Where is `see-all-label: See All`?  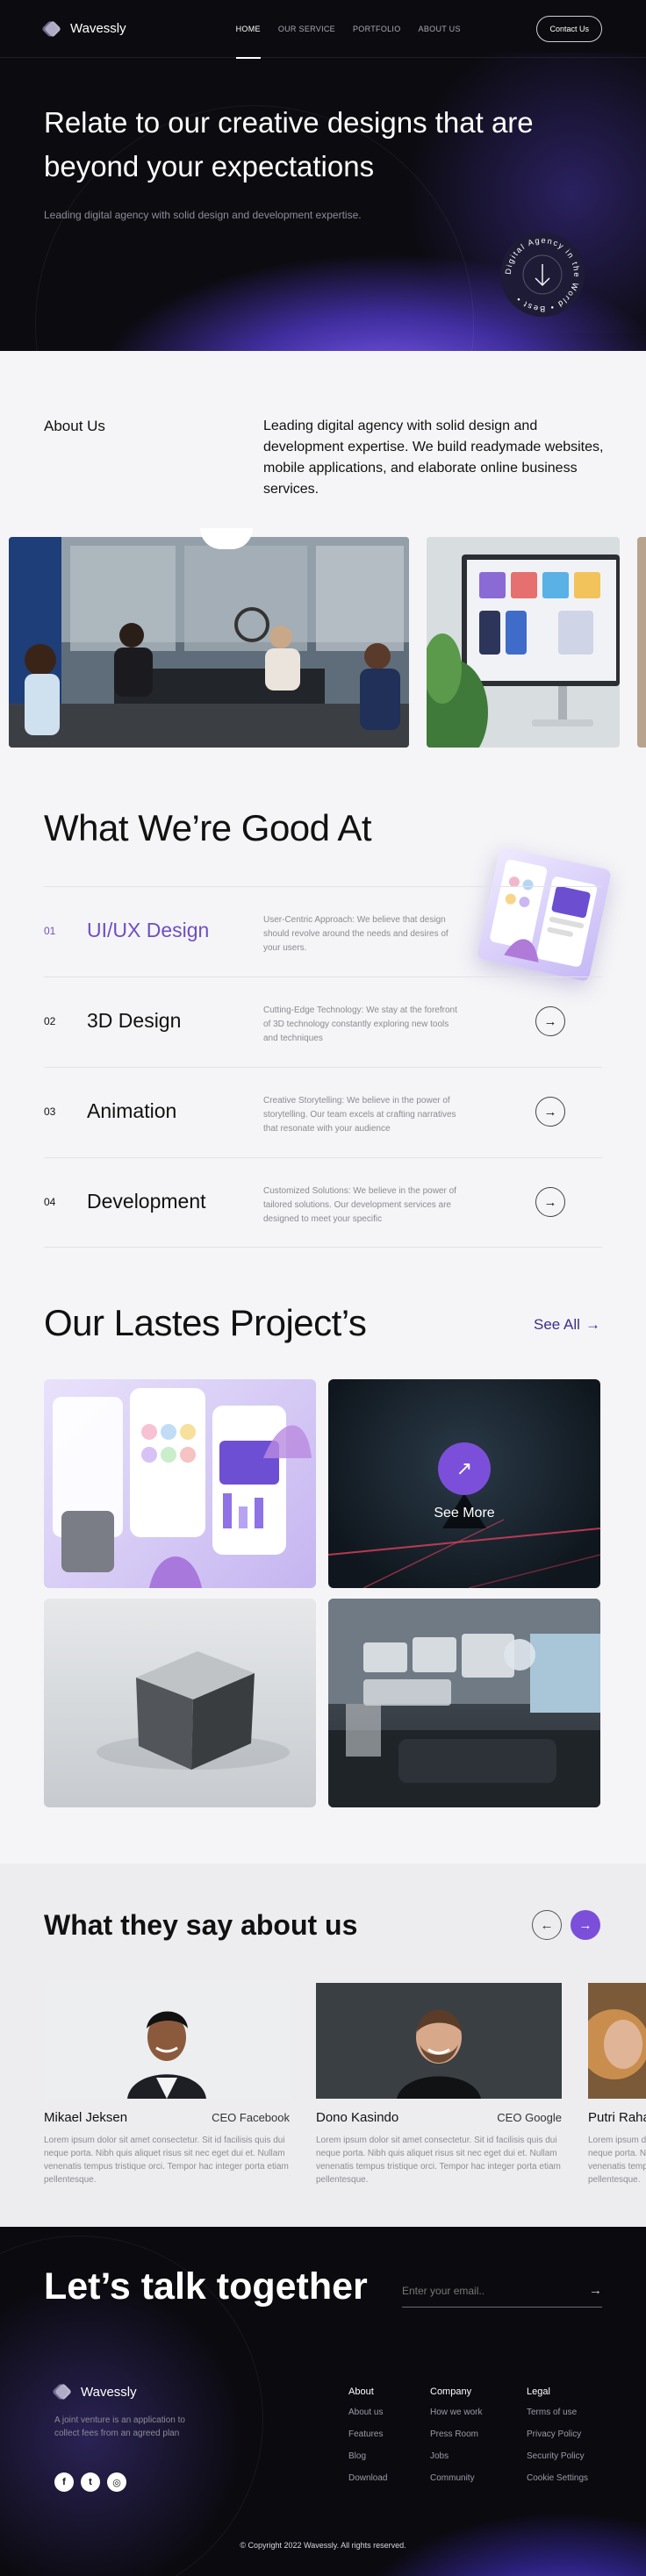
see-all-label: See All is located at coordinates (557, 1324).